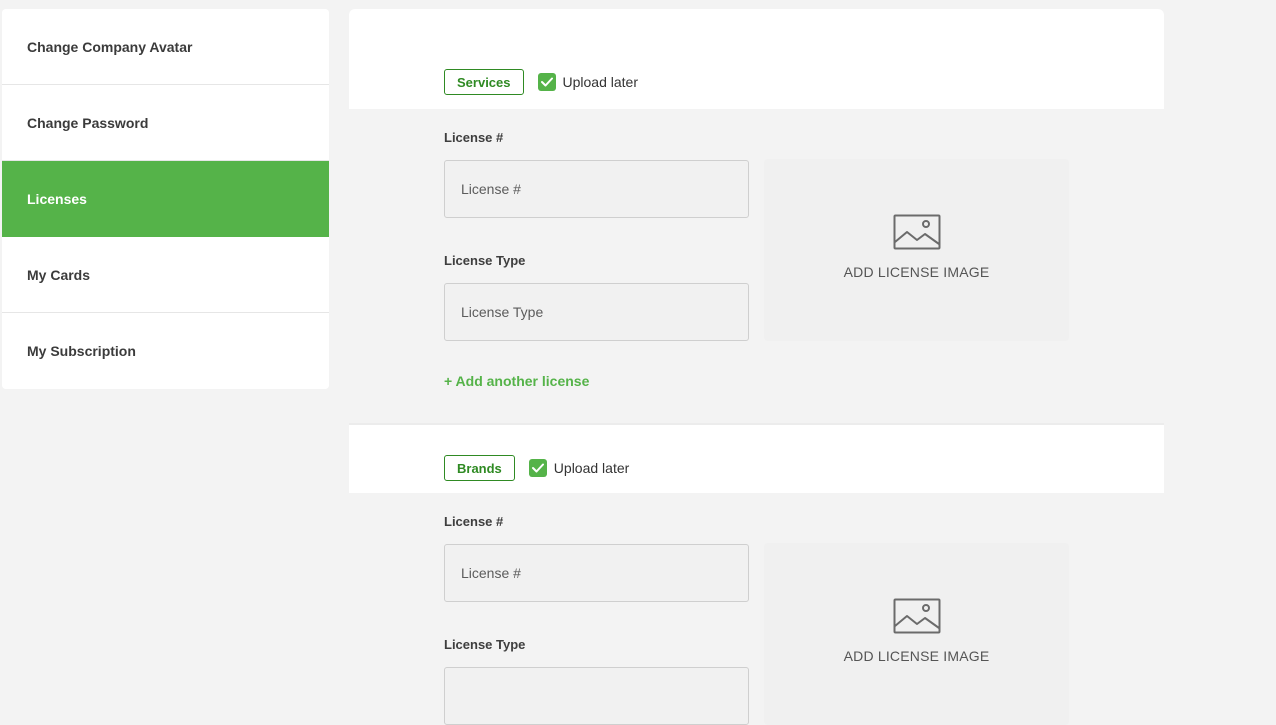 Image resolution: width=1276 pixels, height=725 pixels. What do you see at coordinates (165, 351) in the screenshot?
I see `sidebar-item-my-subscription: My Subscription` at bounding box center [165, 351].